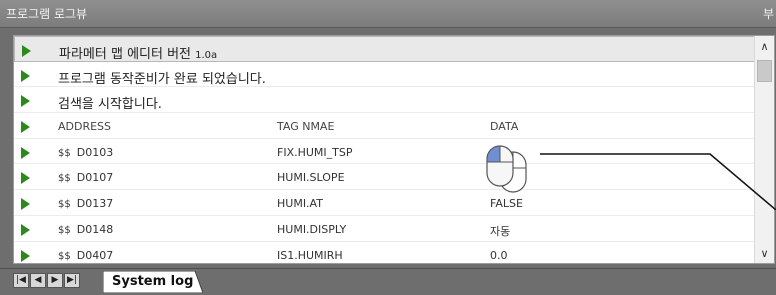 The width and height of the screenshot is (776, 295). I want to click on tag-cell: HUMI.SLOPE, so click(311, 178).